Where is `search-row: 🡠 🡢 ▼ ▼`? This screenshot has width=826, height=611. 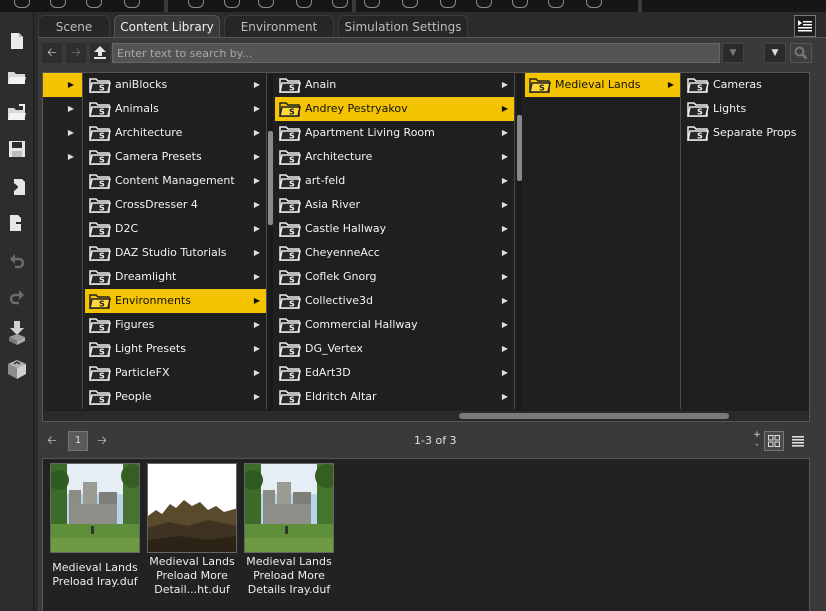 search-row: 🡠 🡢 ▼ ▼ is located at coordinates (432, 53).